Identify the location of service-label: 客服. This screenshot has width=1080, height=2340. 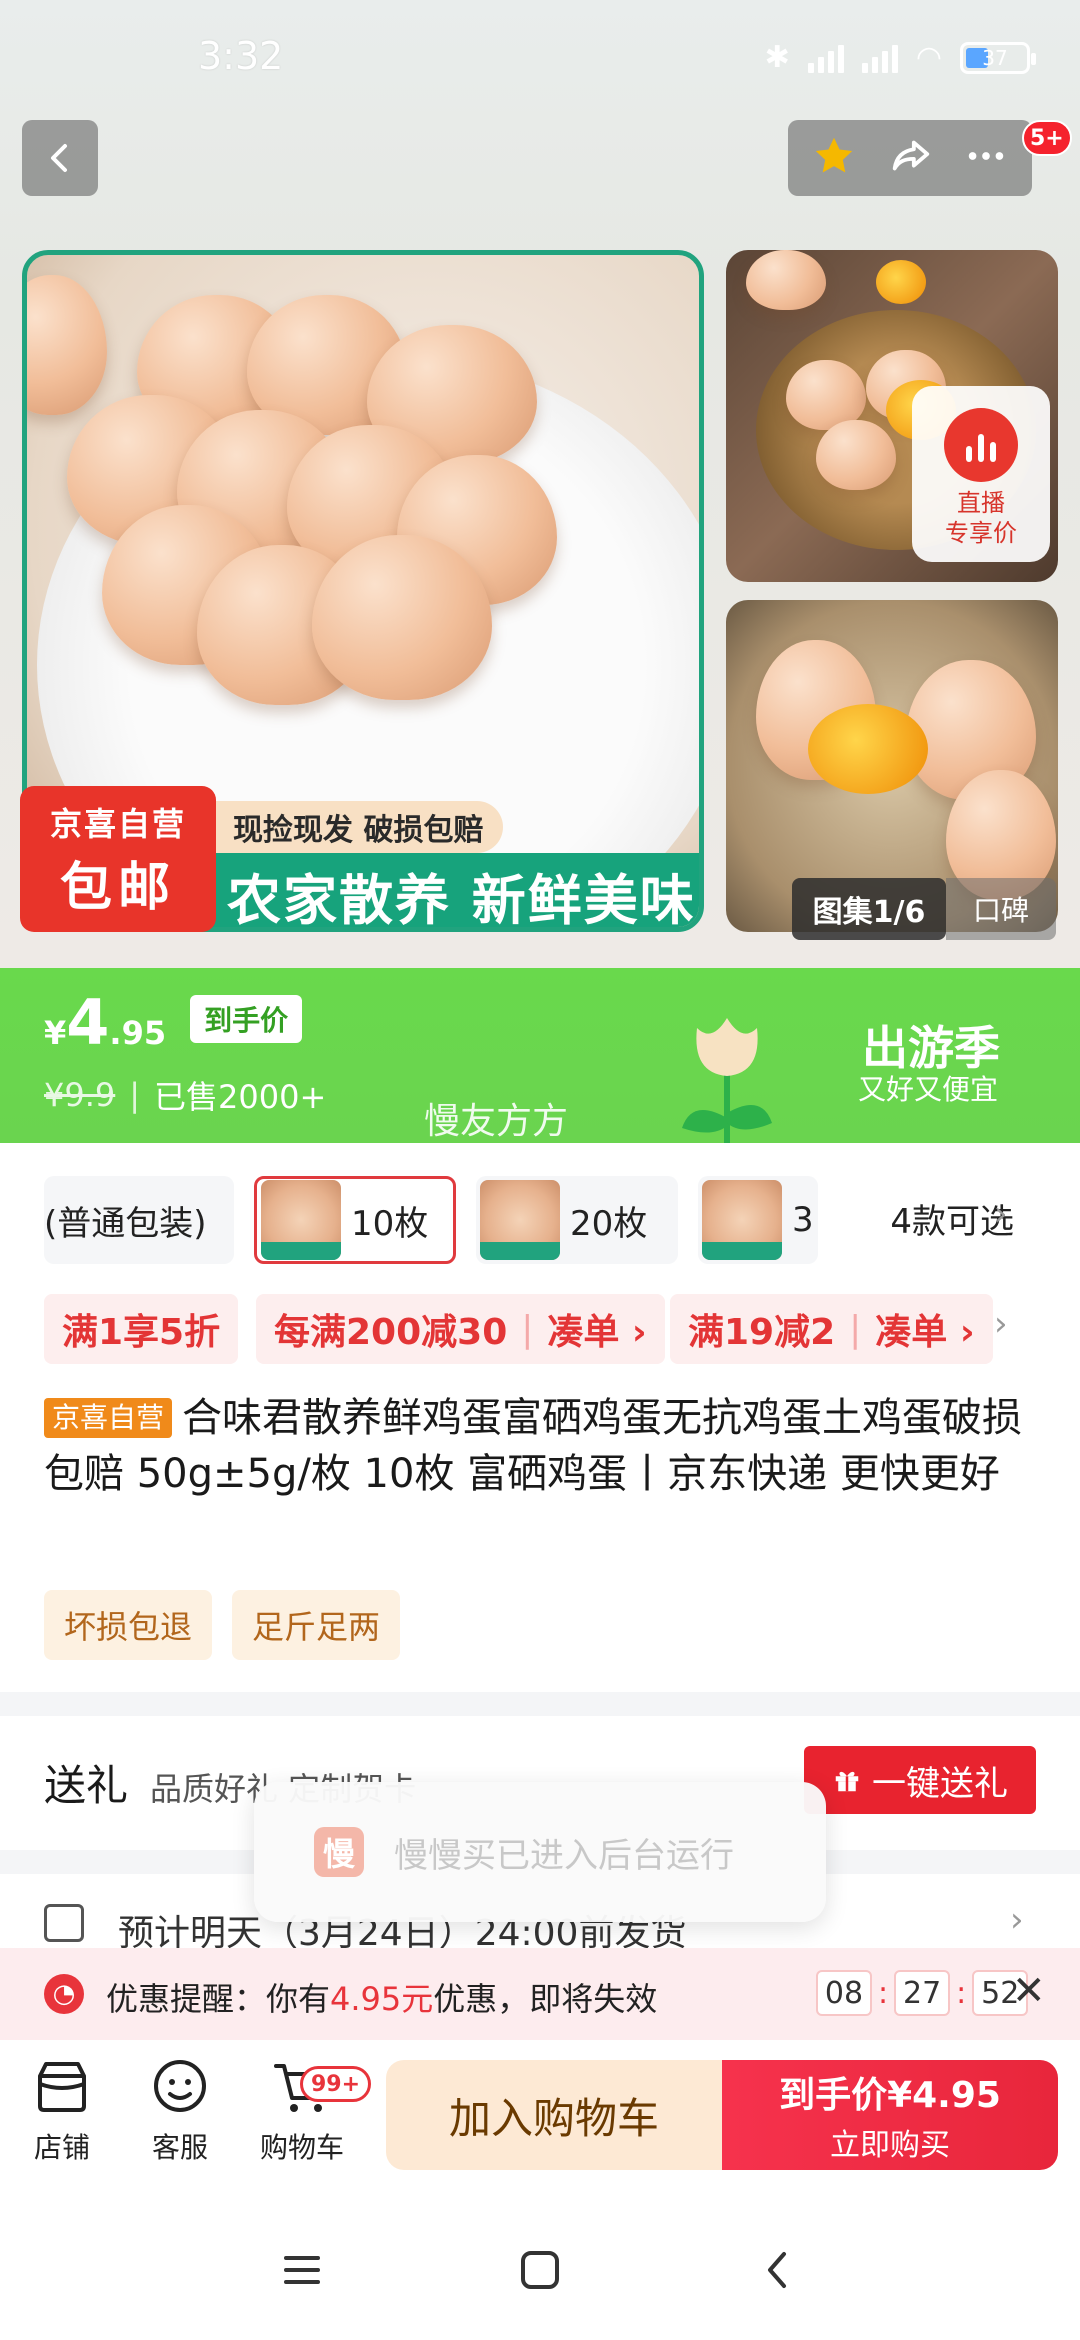
(179, 2147).